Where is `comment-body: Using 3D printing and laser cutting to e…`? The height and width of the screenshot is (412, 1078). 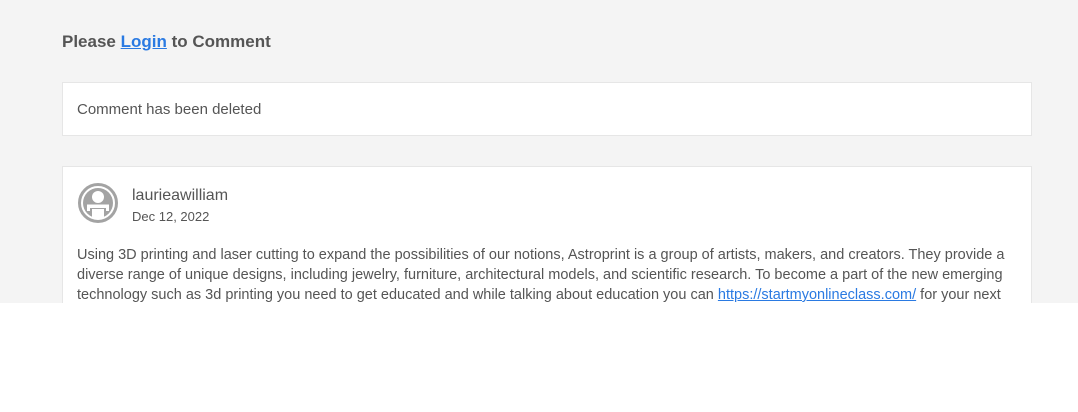 comment-body: Using 3D printing and laser cutting to e… is located at coordinates (549, 274).